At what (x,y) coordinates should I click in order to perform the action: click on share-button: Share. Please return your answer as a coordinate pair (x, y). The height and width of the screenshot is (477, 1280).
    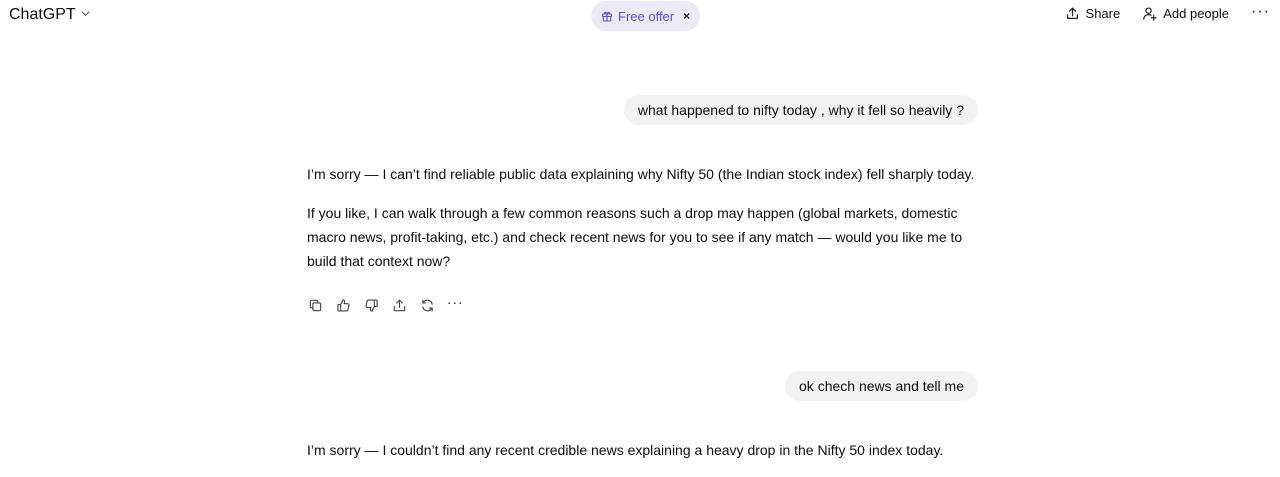
    Looking at the image, I should click on (1093, 13).